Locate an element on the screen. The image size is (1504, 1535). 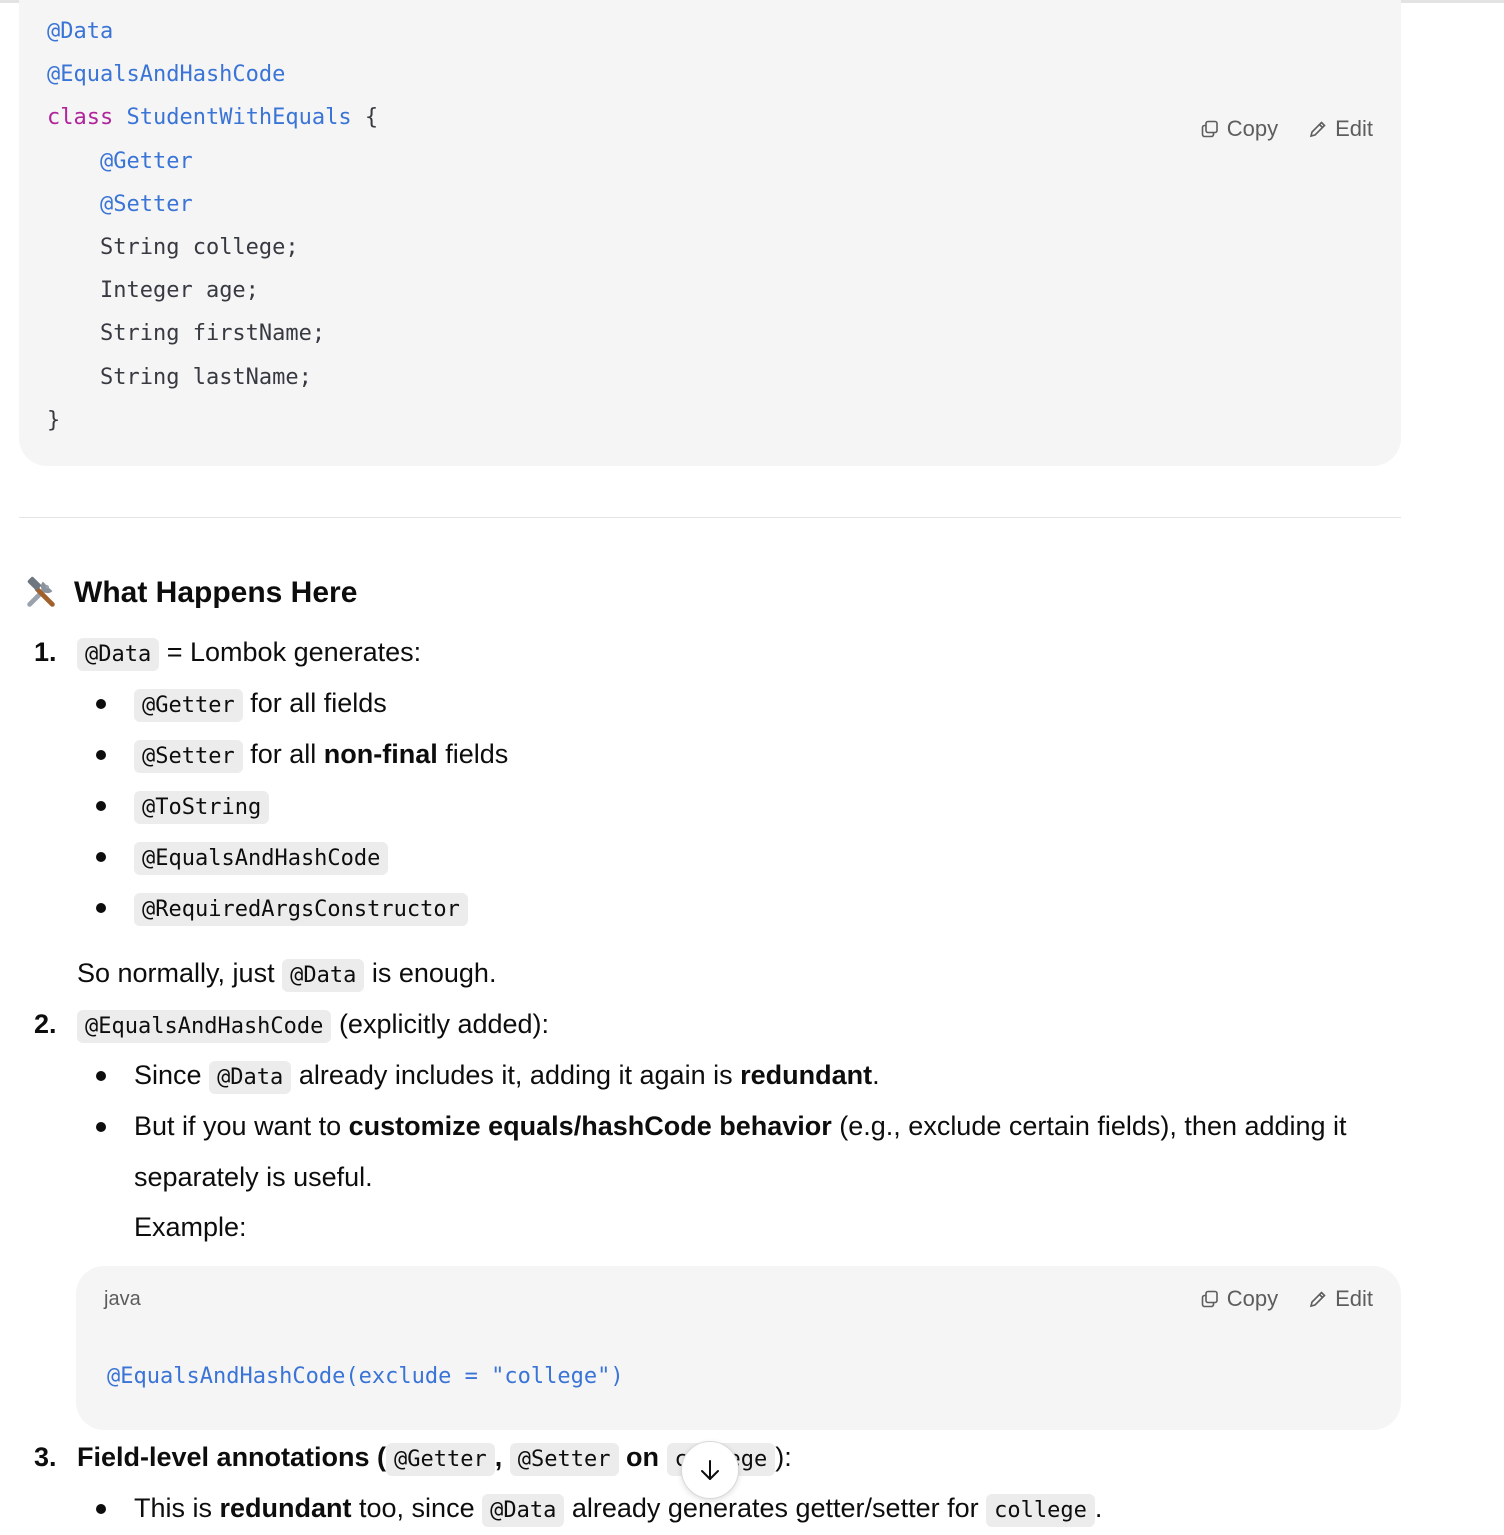
code-brace: { is located at coordinates (365, 118).